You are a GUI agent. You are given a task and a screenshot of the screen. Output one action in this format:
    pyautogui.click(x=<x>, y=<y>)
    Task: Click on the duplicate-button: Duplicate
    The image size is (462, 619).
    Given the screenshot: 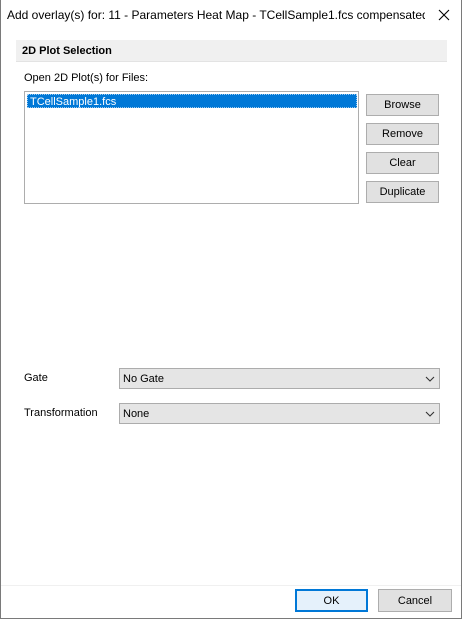 What is the action you would take?
    pyautogui.click(x=402, y=192)
    